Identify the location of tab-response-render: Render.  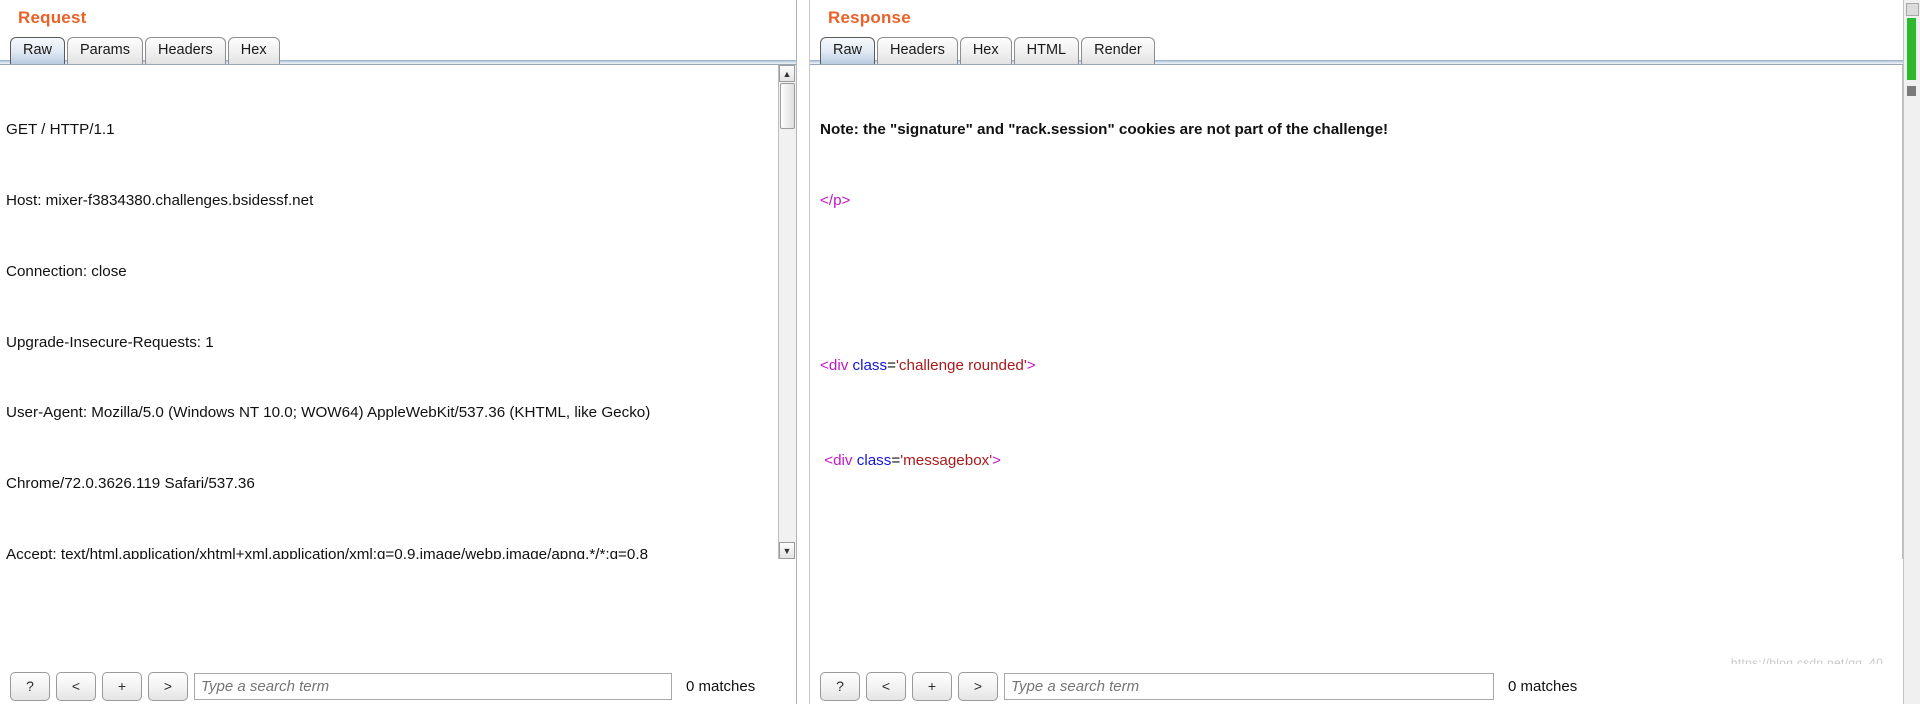
(1118, 50).